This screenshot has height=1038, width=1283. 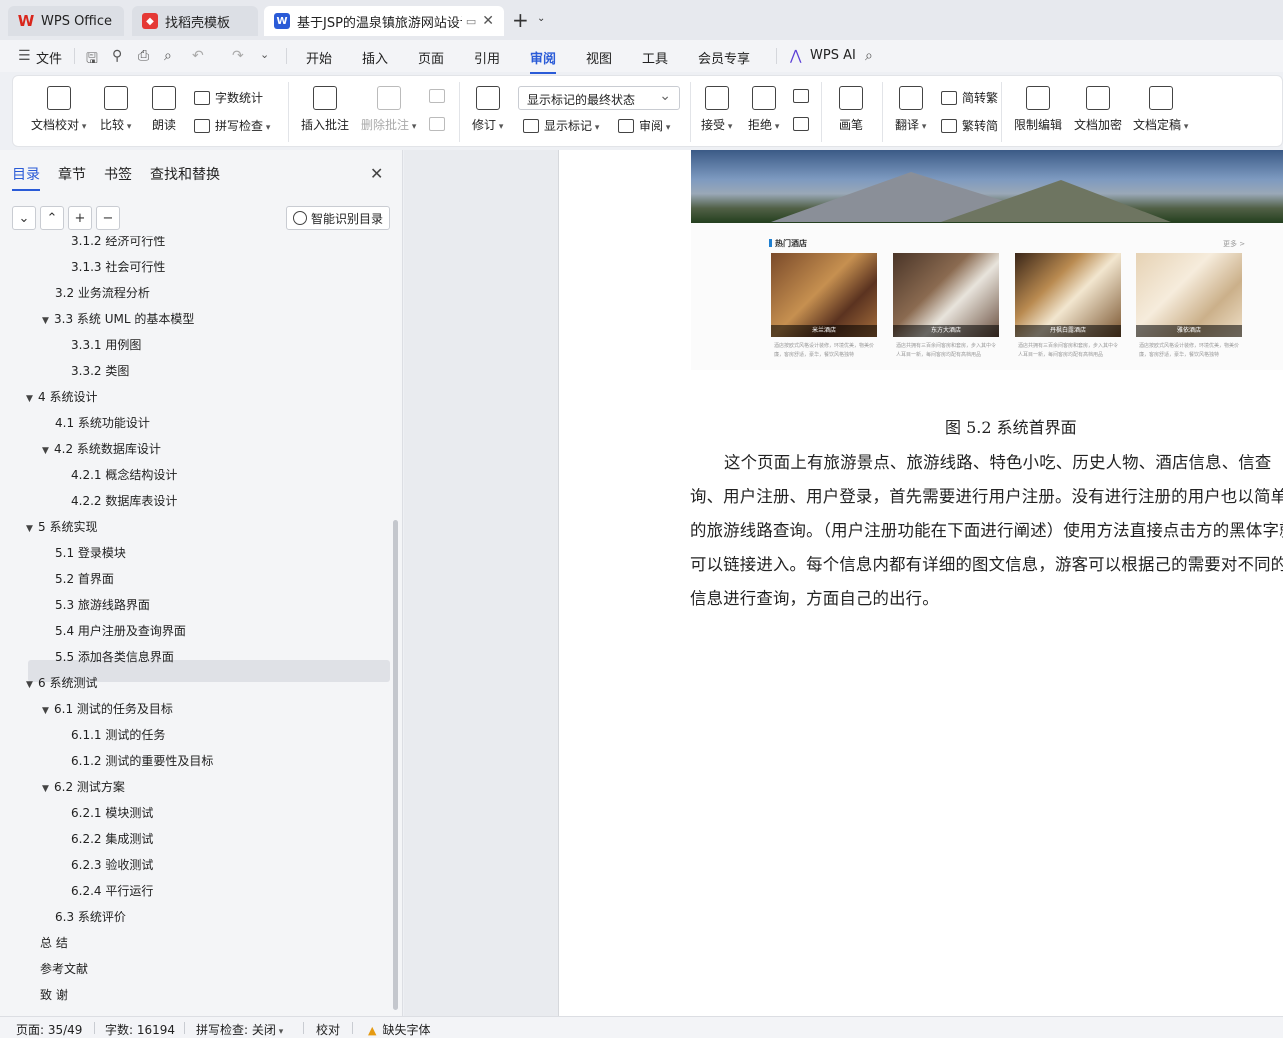 What do you see at coordinates (102, 423) in the screenshot?
I see `toc-item: 4.1 系统功能设计` at bounding box center [102, 423].